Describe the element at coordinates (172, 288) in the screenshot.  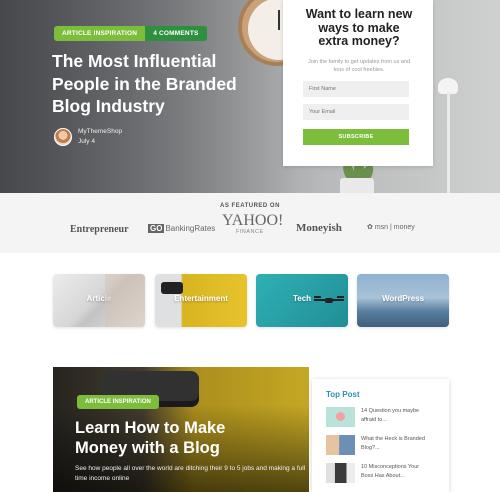
I see `vr-headset-image` at that location.